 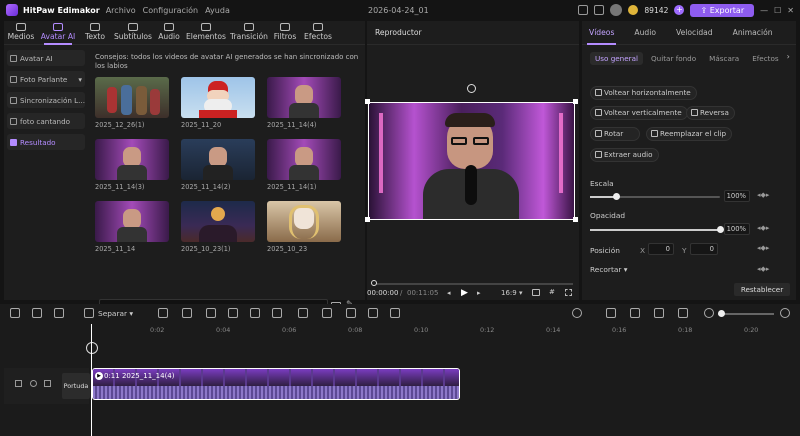 I want to click on tab-velocidad: Velocidad, so click(x=694, y=33).